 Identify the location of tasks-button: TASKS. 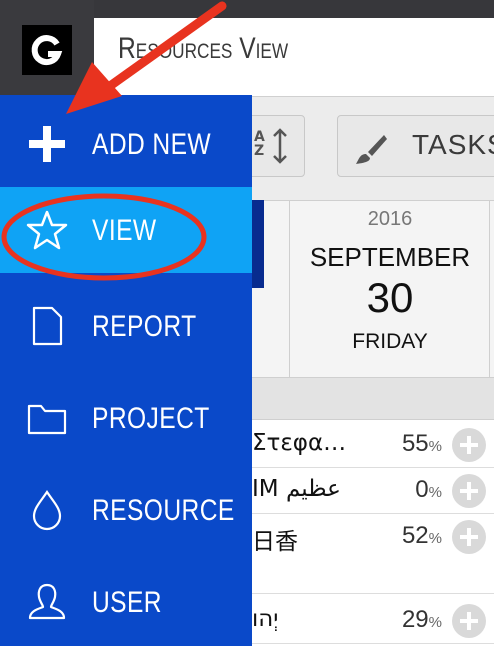
(415, 146).